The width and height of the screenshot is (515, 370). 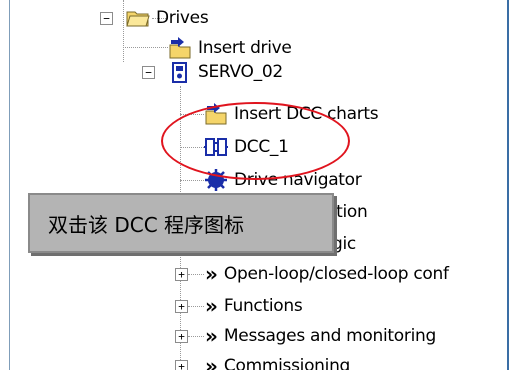 What do you see at coordinates (181, 274) in the screenshot?
I see `expander-open-loop: +` at bounding box center [181, 274].